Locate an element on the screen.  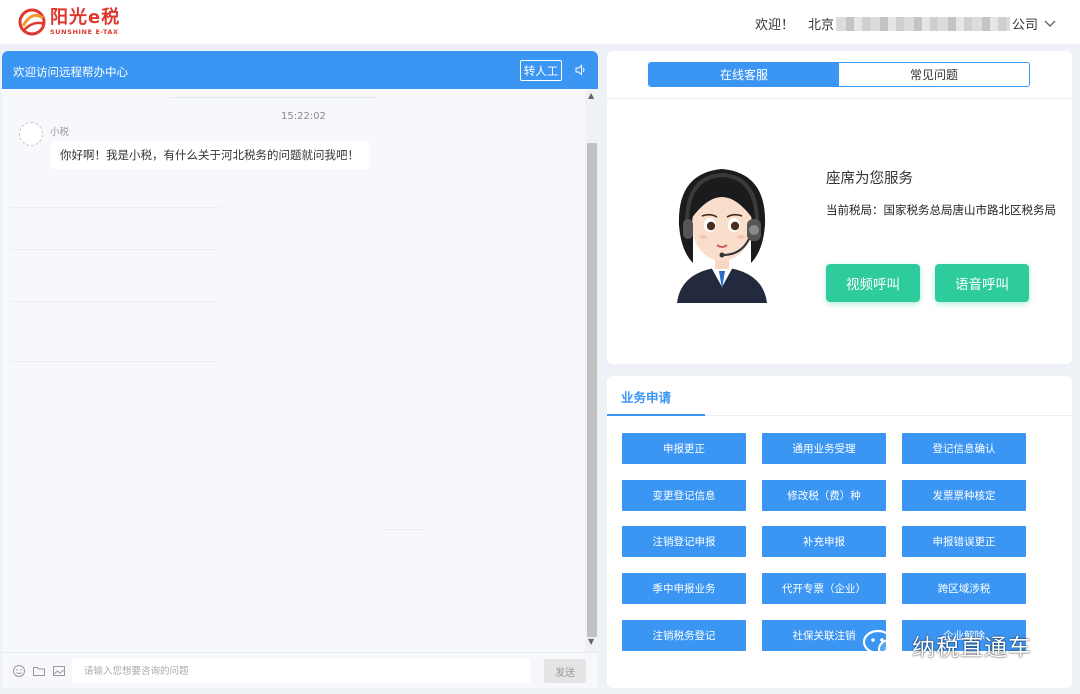
chat-input-bar: 发送 is located at coordinates (300, 670).